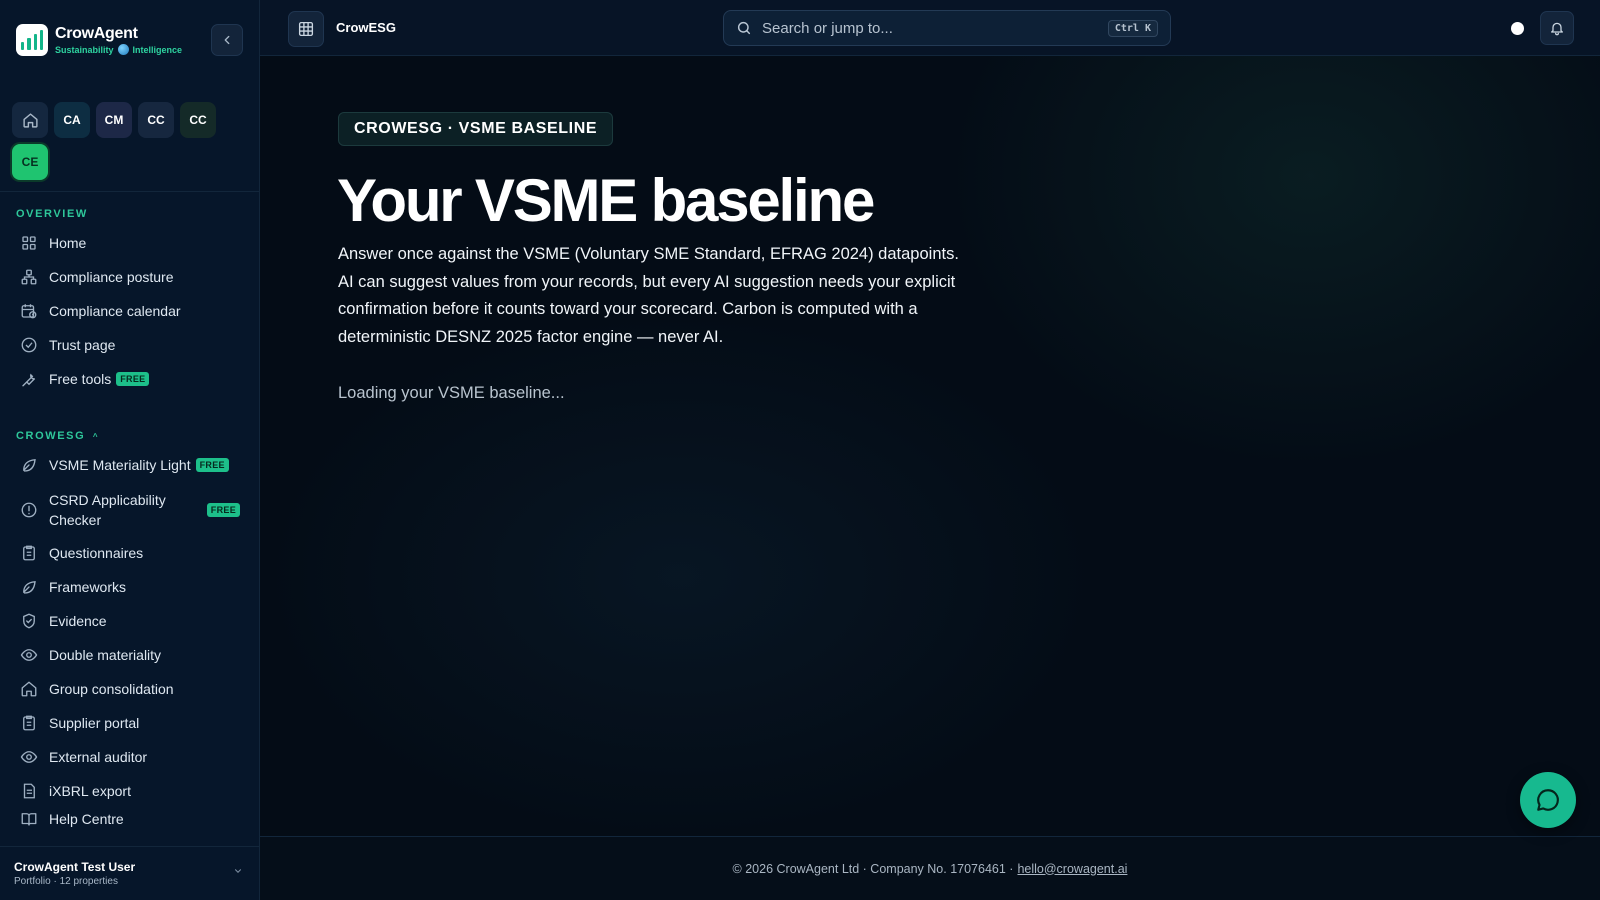  Describe the element at coordinates (29, 621) in the screenshot. I see `shield-check-icon` at that location.